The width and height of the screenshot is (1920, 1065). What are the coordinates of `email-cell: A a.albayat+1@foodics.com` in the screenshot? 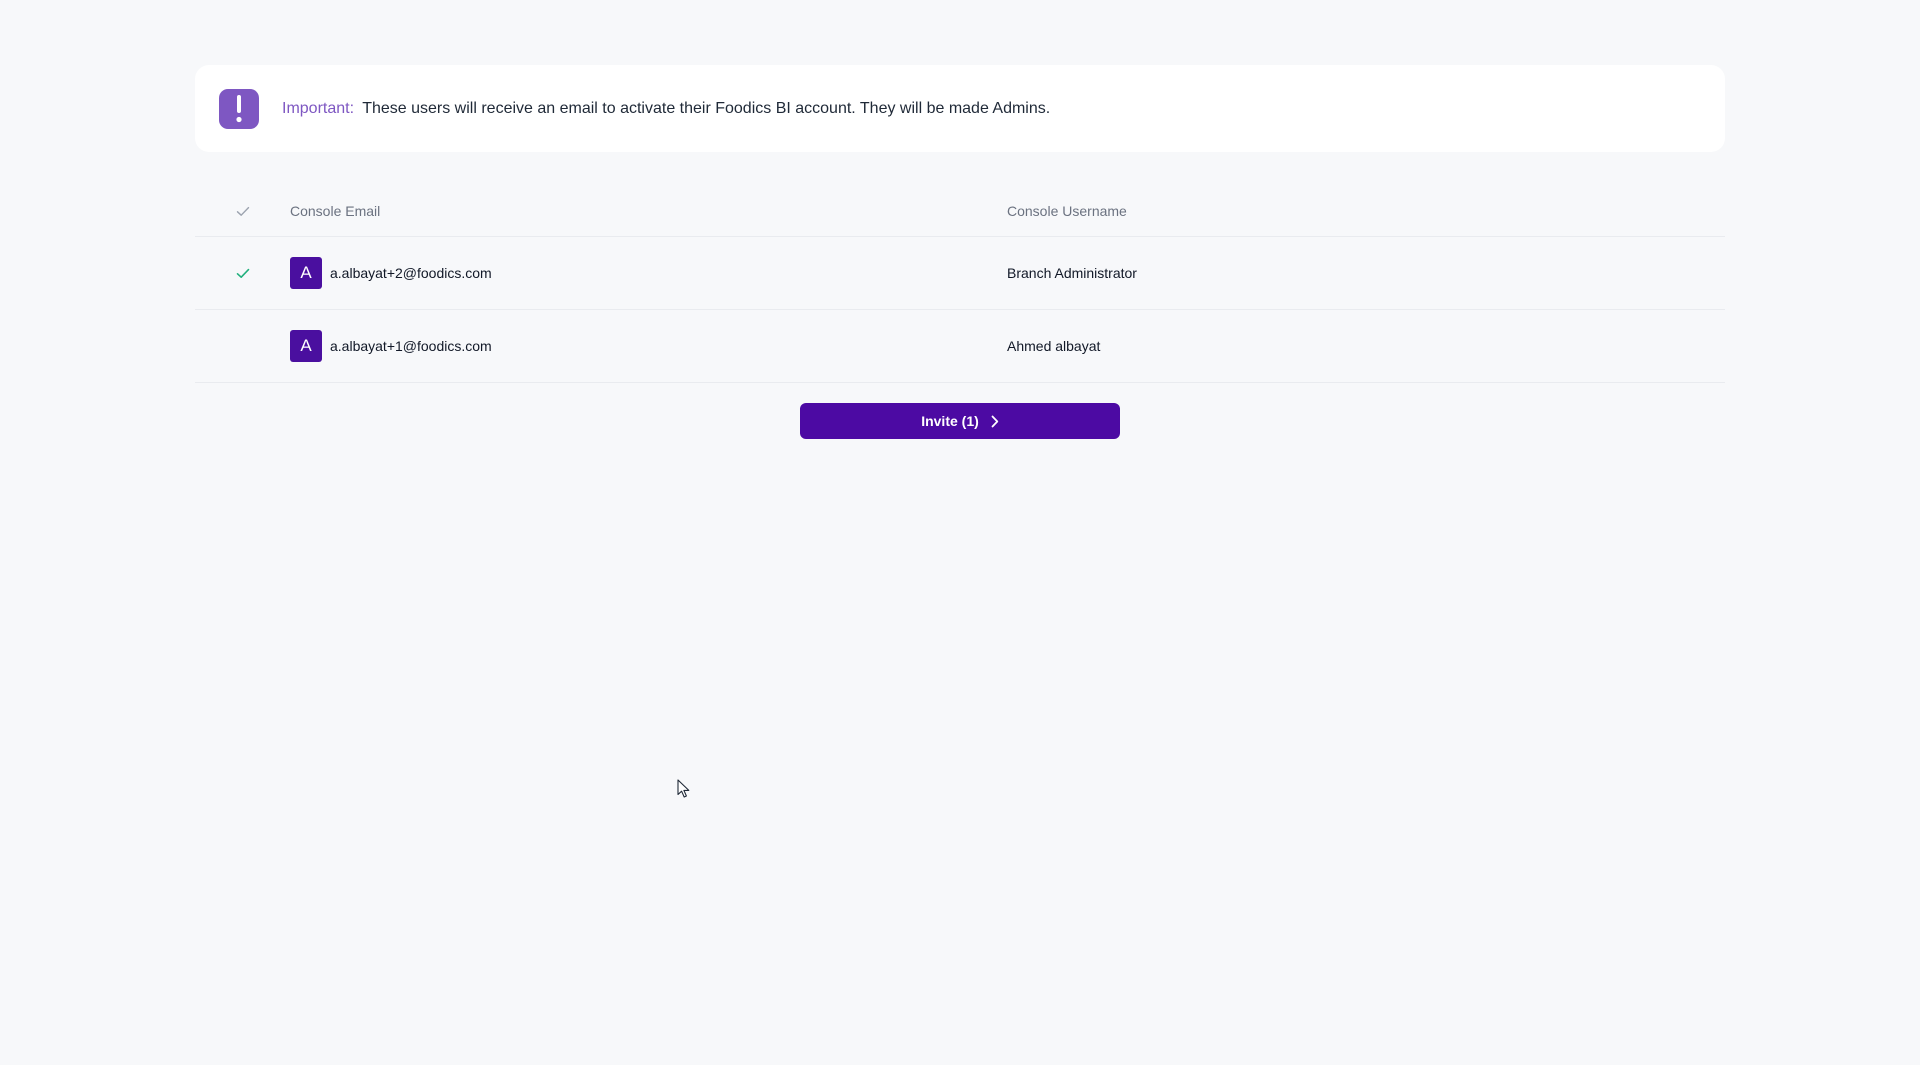 It's located at (391, 346).